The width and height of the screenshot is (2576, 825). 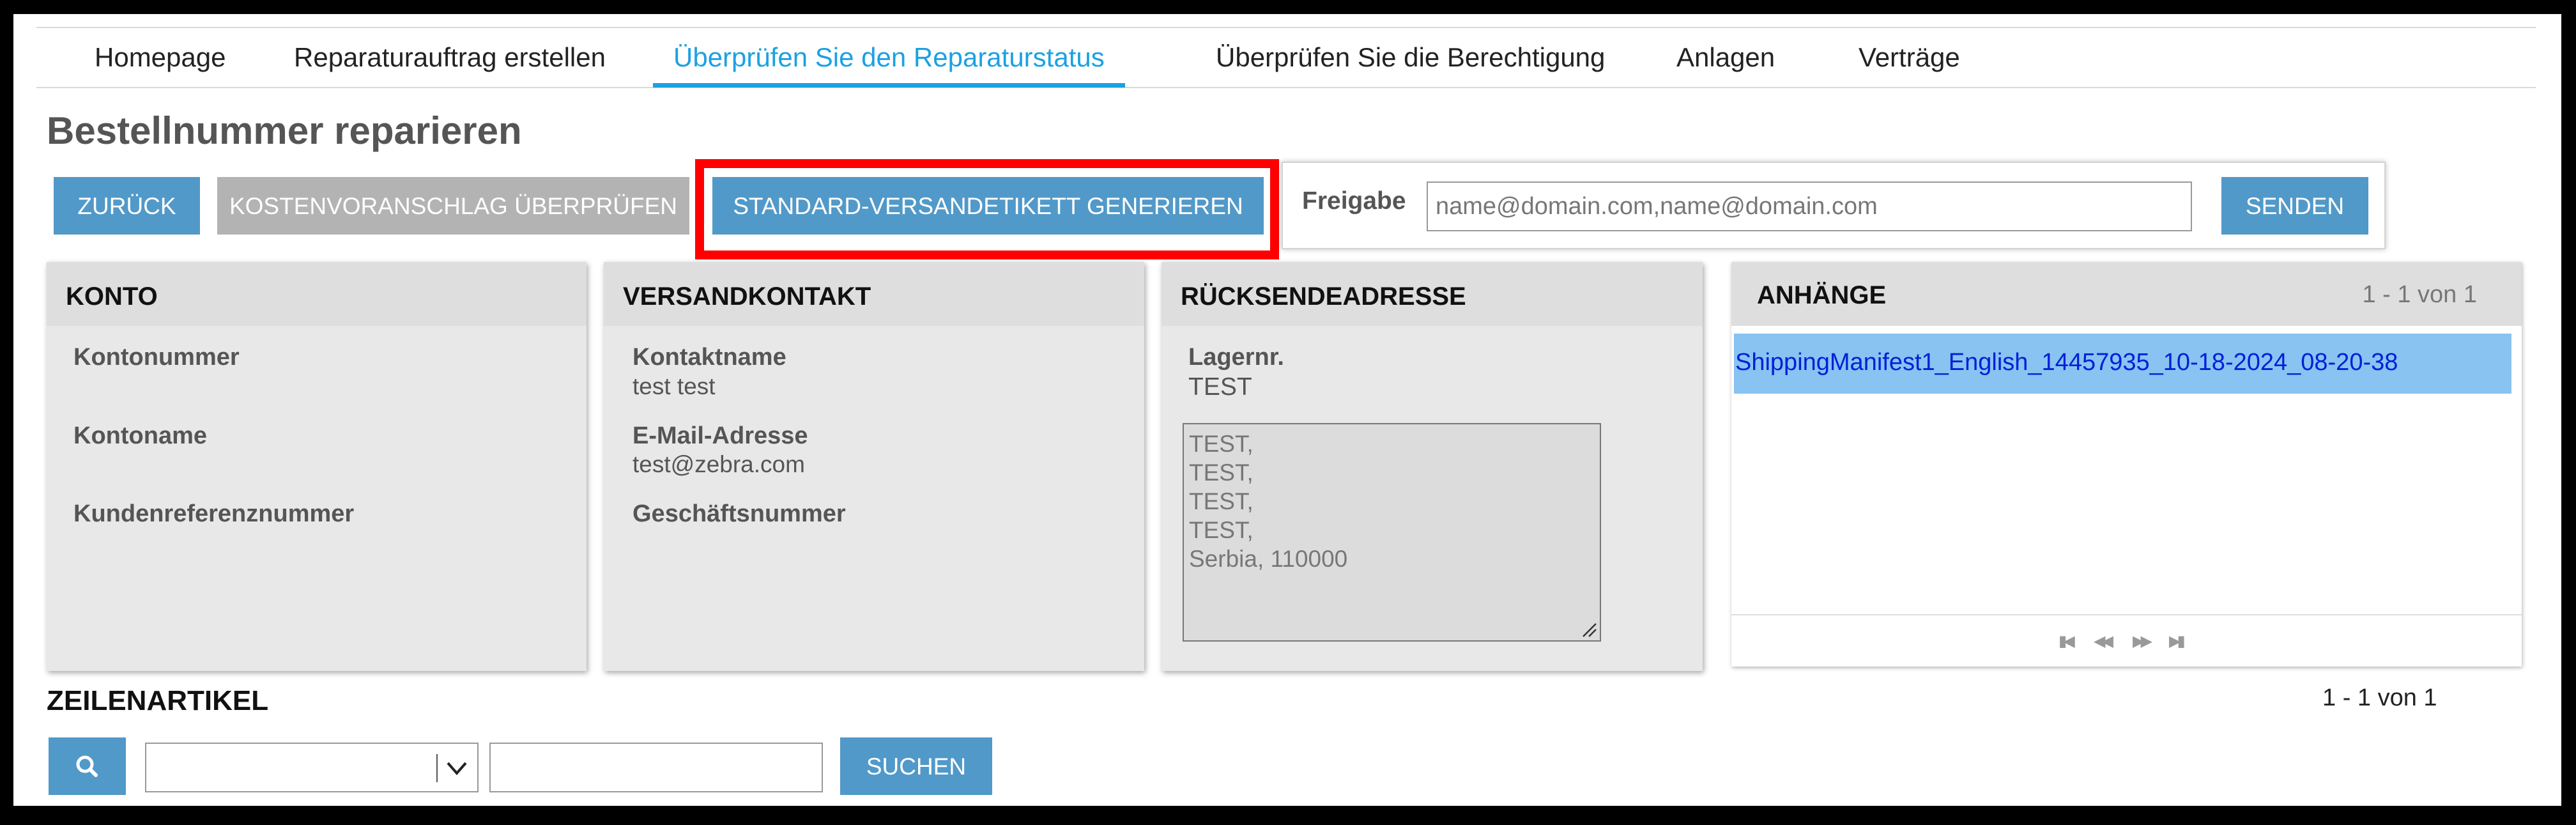 I want to click on select-divider, so click(x=437, y=768).